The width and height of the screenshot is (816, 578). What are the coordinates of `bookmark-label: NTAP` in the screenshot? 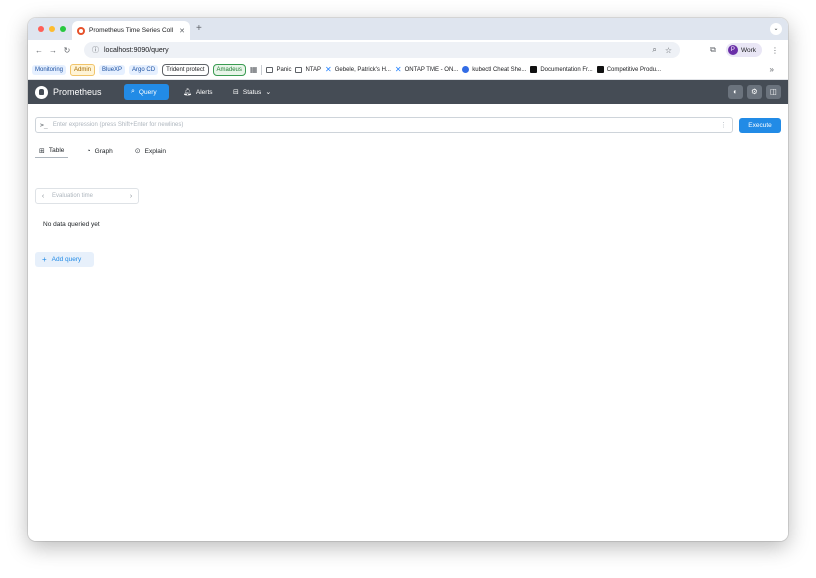 It's located at (313, 69).